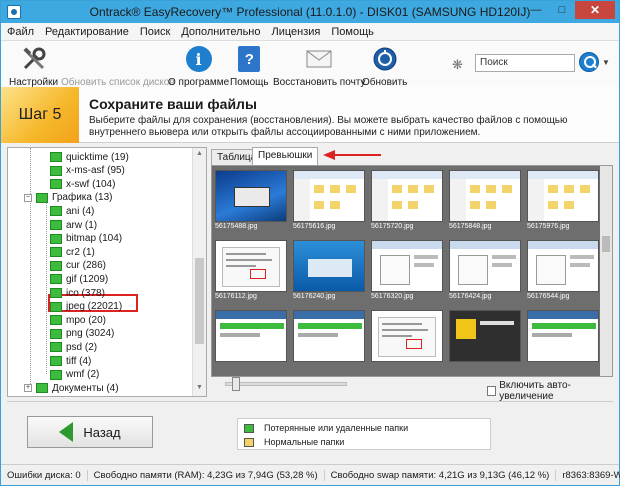 This screenshot has width=620, height=486. What do you see at coordinates (220, 32) in the screenshot?
I see `menu-advanced: Дополнительно` at bounding box center [220, 32].